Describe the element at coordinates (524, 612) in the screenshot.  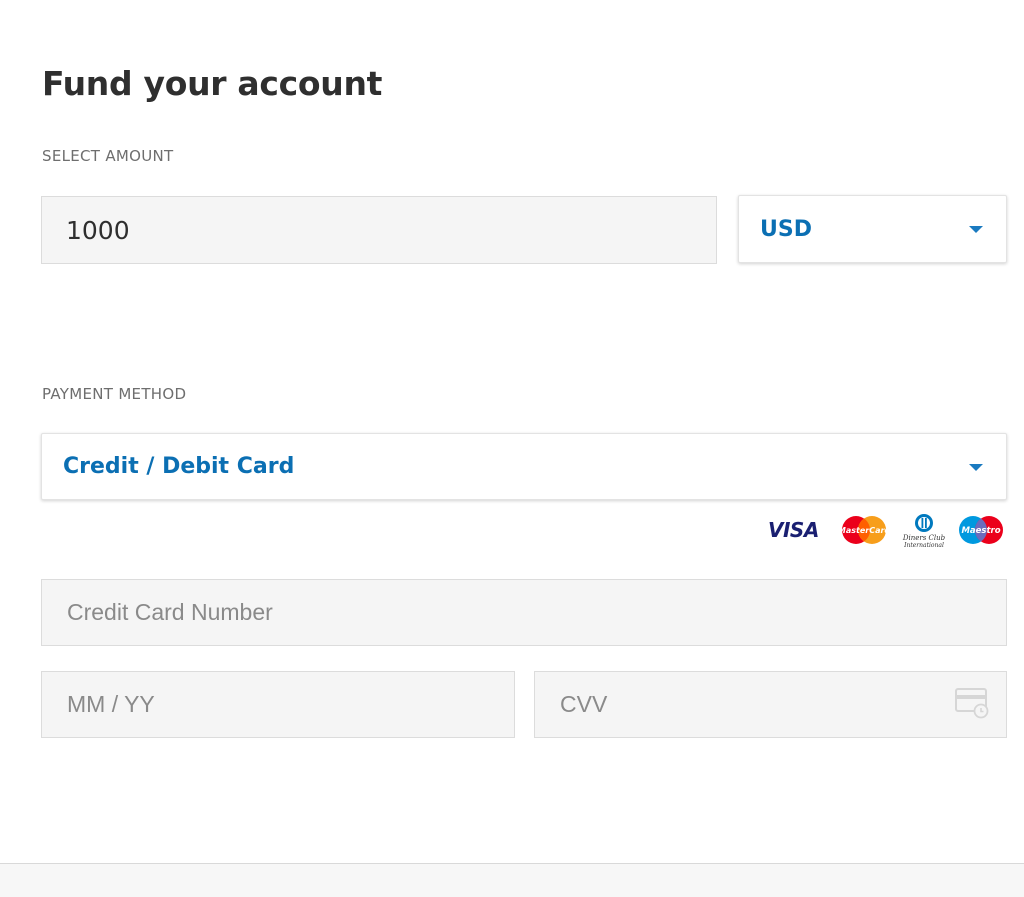
I see `card-number-input` at that location.